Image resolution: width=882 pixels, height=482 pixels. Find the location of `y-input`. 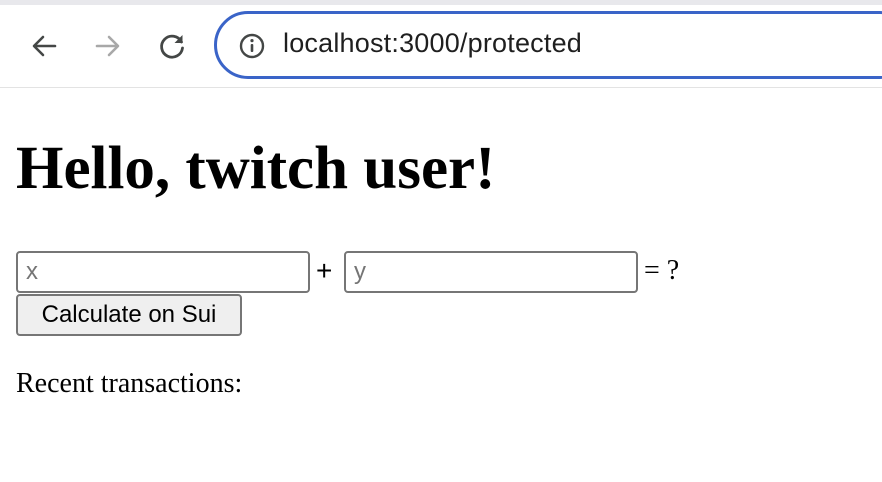

y-input is located at coordinates (491, 272).